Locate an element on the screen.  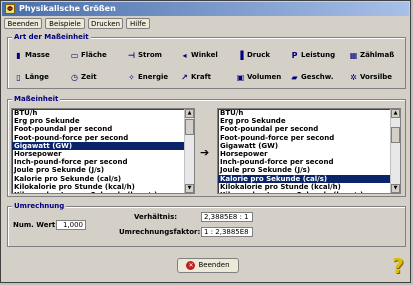
prefix-icon: ✲ is located at coordinates (353, 77).